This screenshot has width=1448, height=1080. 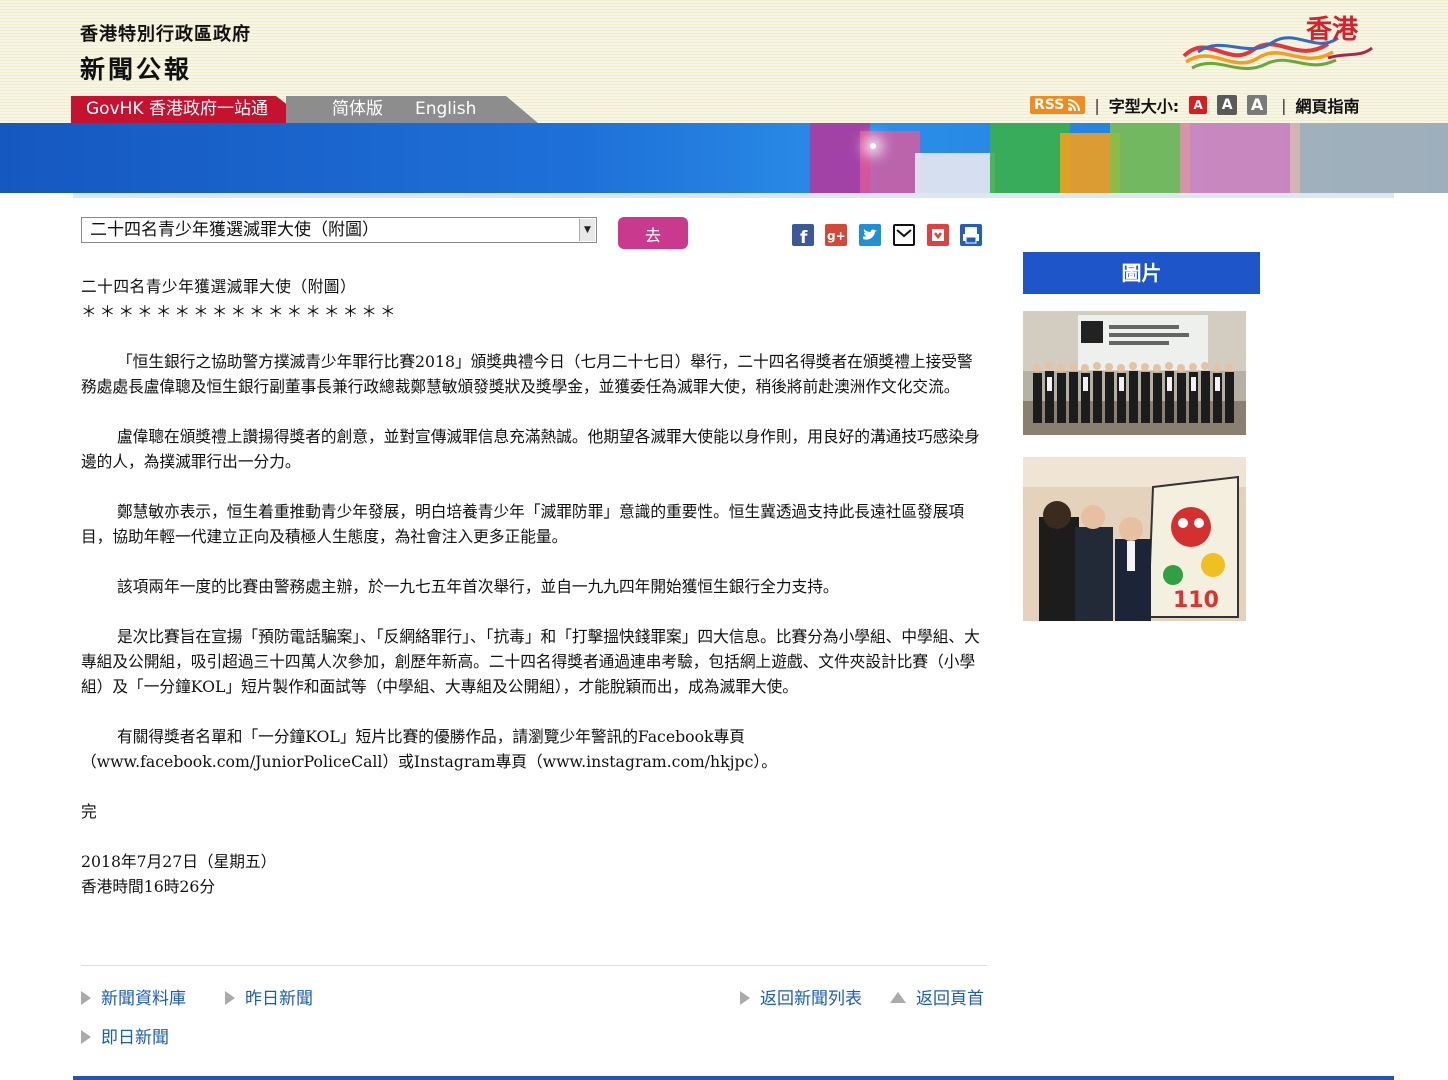 What do you see at coordinates (733, 195) in the screenshot?
I see `content-top-border` at bounding box center [733, 195].